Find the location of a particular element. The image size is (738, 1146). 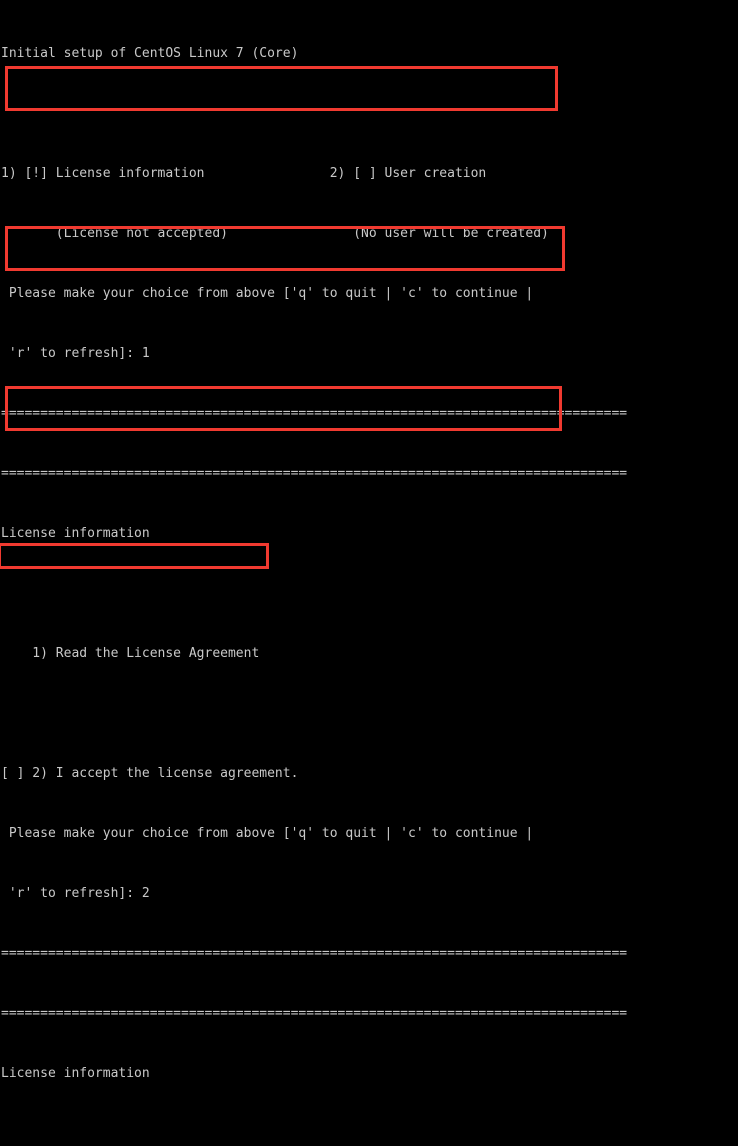

terminal-line-read-agreement-1: 1) Read the License Agreement is located at coordinates (369, 654).